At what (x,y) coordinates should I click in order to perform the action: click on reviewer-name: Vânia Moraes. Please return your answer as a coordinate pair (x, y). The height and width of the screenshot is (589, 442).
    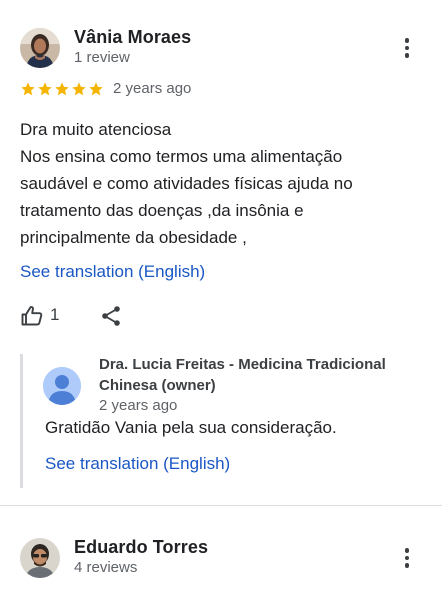
    Looking at the image, I should click on (132, 37).